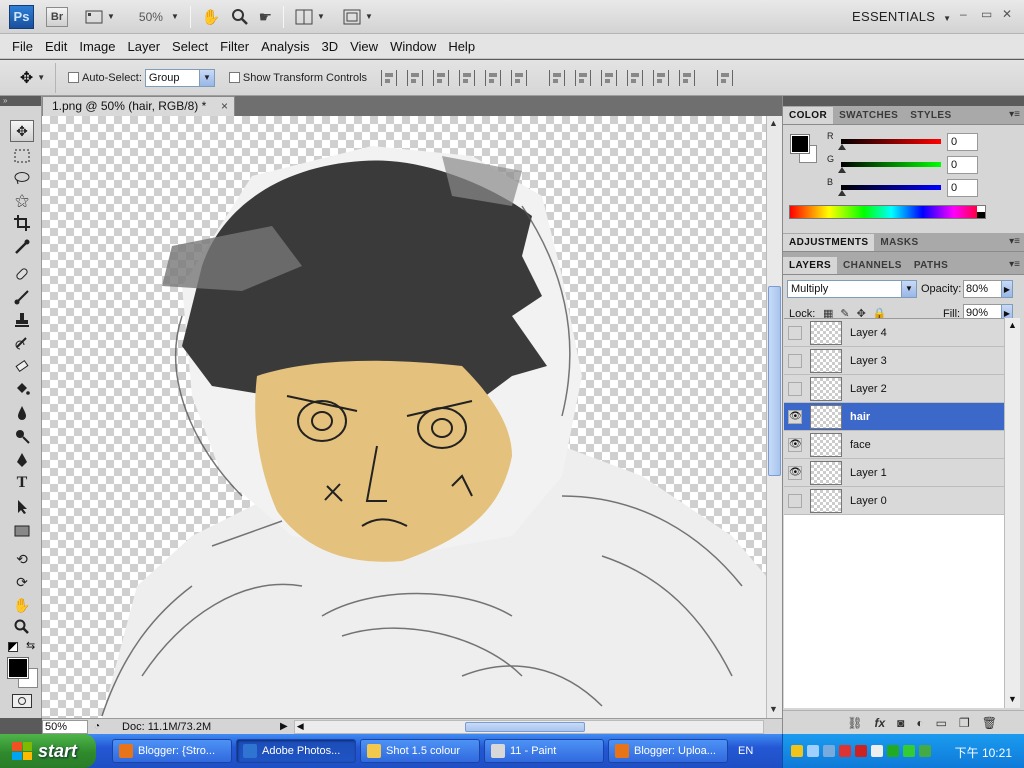 The image size is (1024, 768). What do you see at coordinates (894, 445) in the screenshot?
I see `layer-row: 👁 face` at bounding box center [894, 445].